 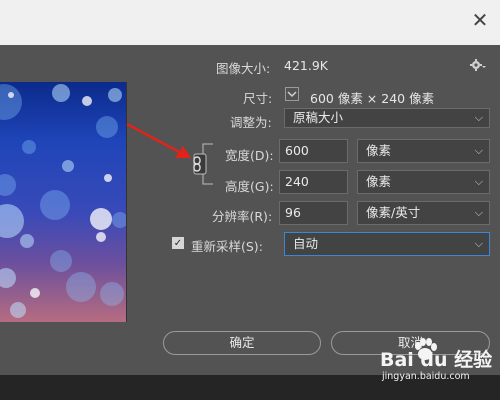 What do you see at coordinates (423, 151) in the screenshot?
I see `width-unit-select: 像素 ⌵` at bounding box center [423, 151].